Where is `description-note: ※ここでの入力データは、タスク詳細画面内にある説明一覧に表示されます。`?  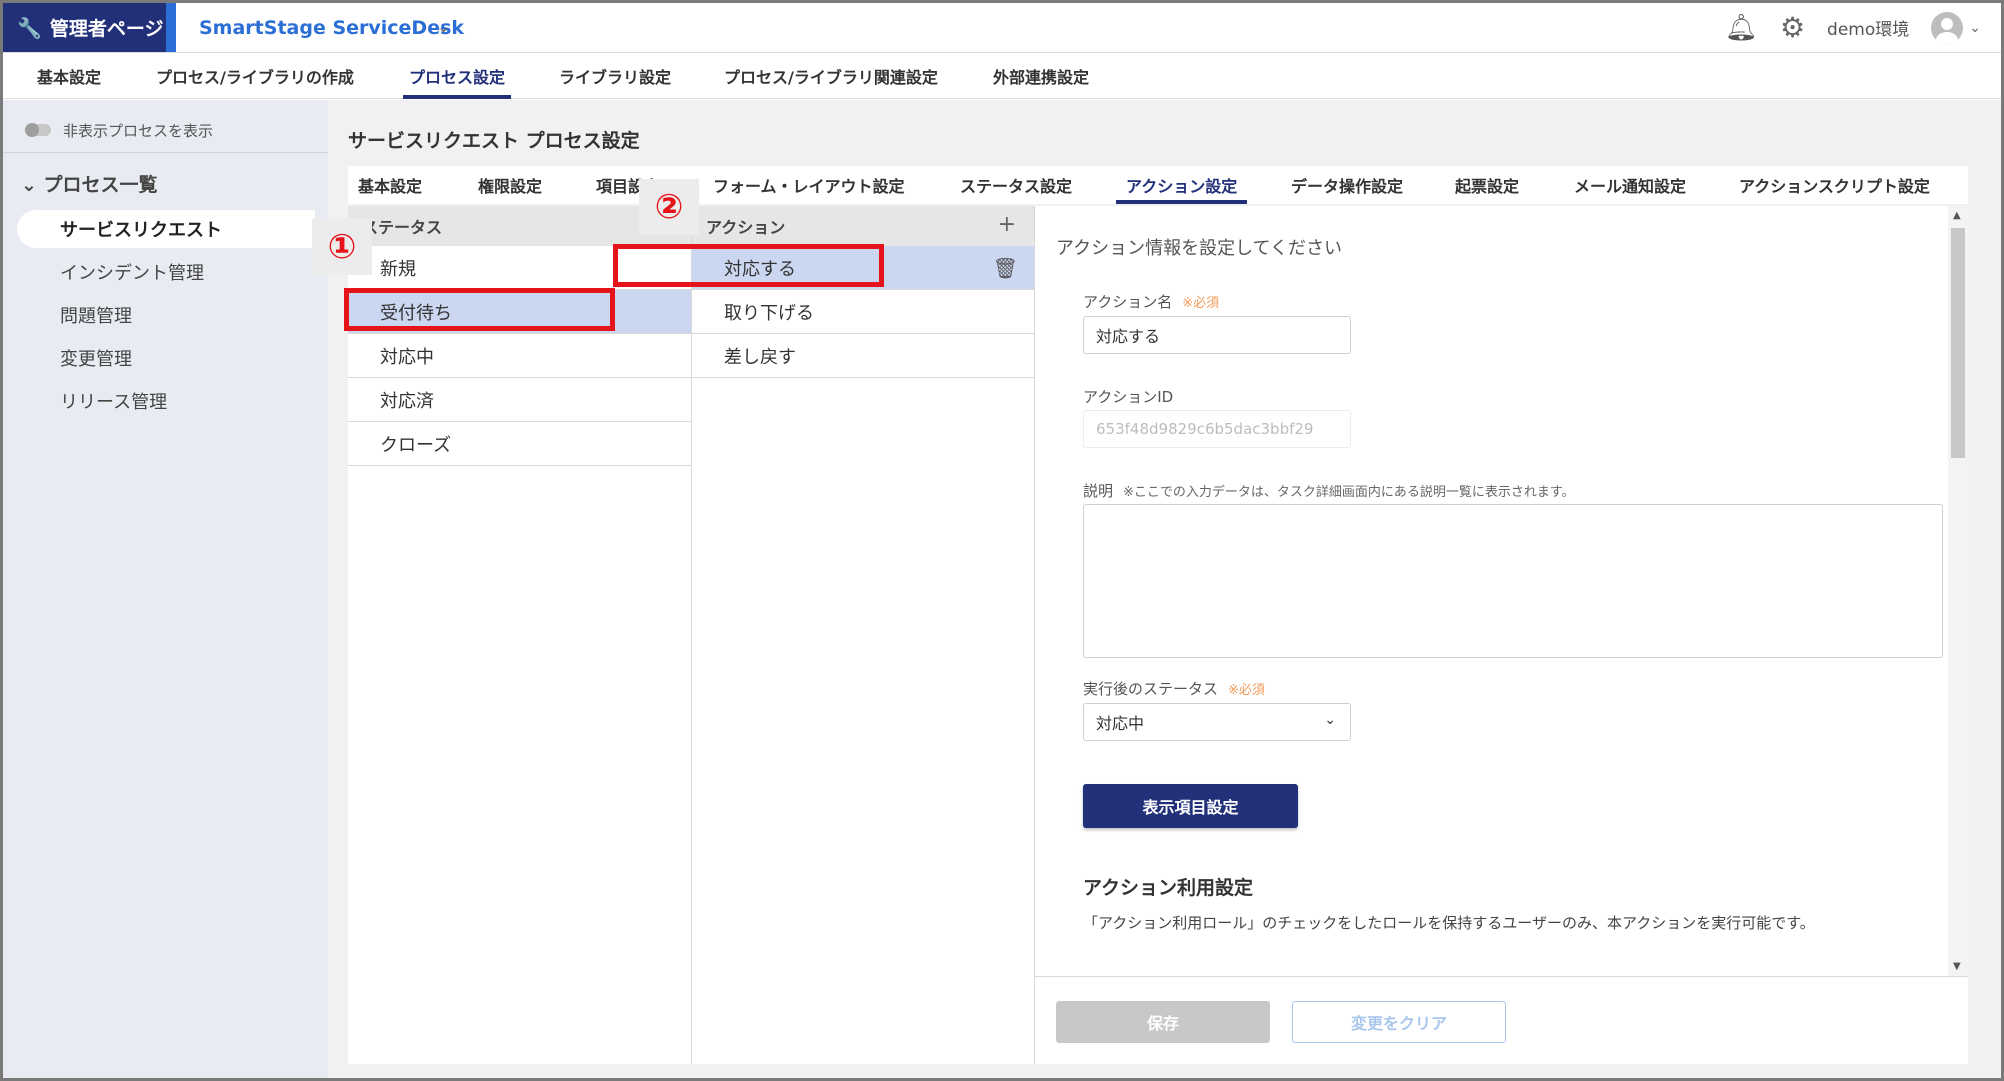 description-note: ※ここでの入力データは、タスク詳細画面内にある説明一覧に表示されます。 is located at coordinates (1349, 492).